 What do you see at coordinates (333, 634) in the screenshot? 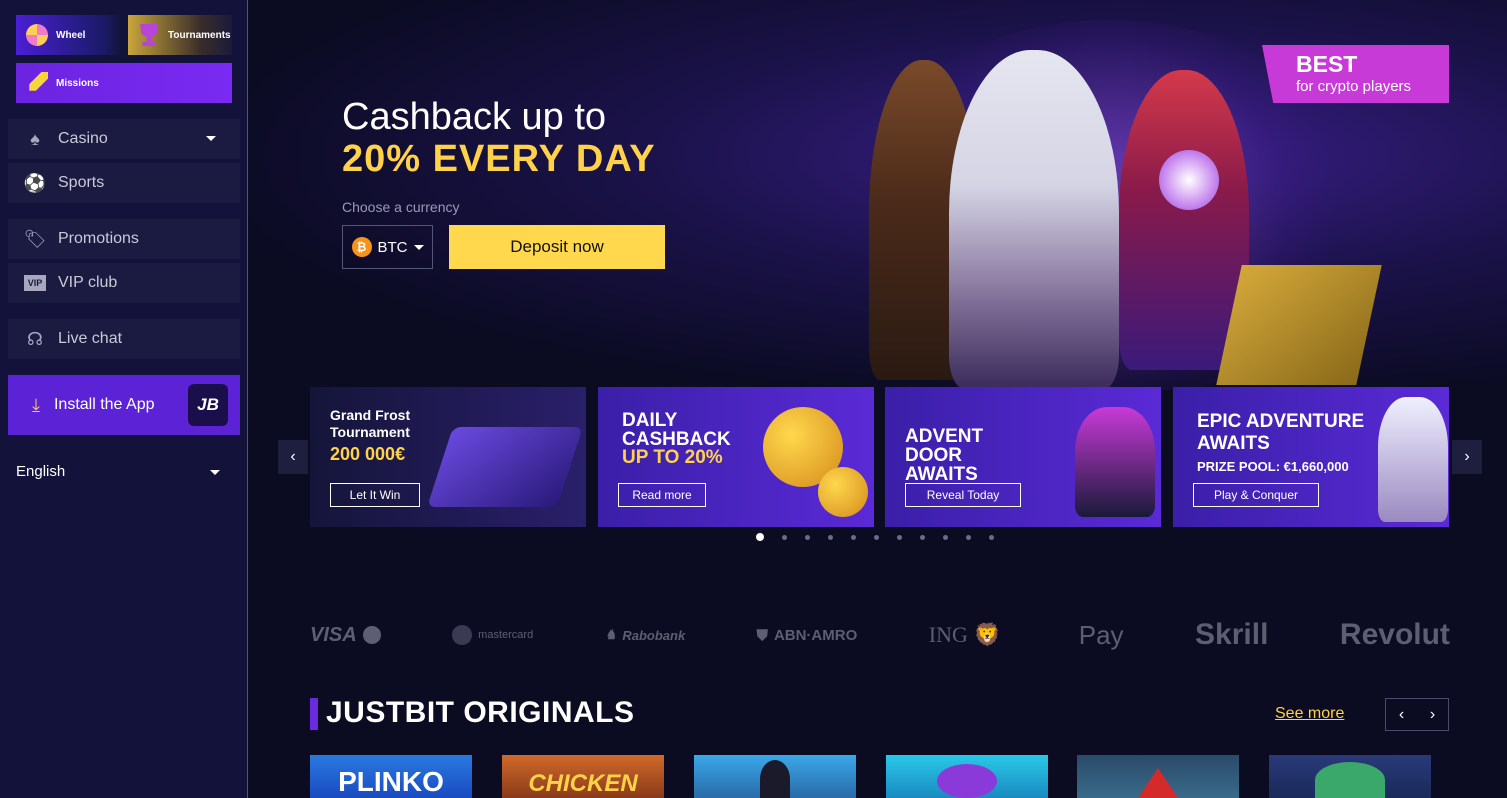
I see `visa-text: VISA` at bounding box center [333, 634].